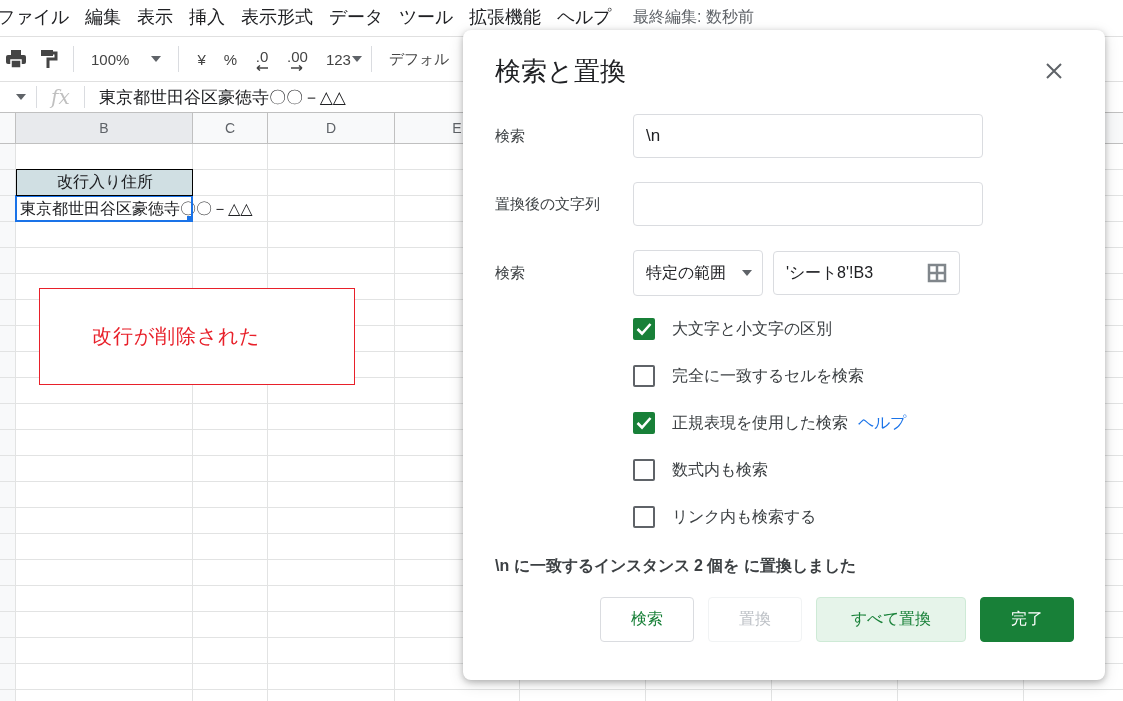 The width and height of the screenshot is (1123, 701). I want to click on checkbox-label: 正規表現を使用した検索, so click(760, 423).